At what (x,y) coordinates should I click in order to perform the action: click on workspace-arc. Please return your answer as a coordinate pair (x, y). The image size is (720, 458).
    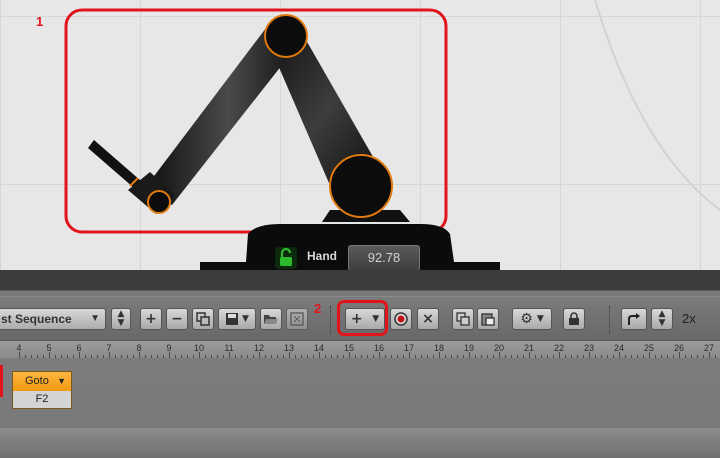
    Looking at the image, I should click on (657, 105).